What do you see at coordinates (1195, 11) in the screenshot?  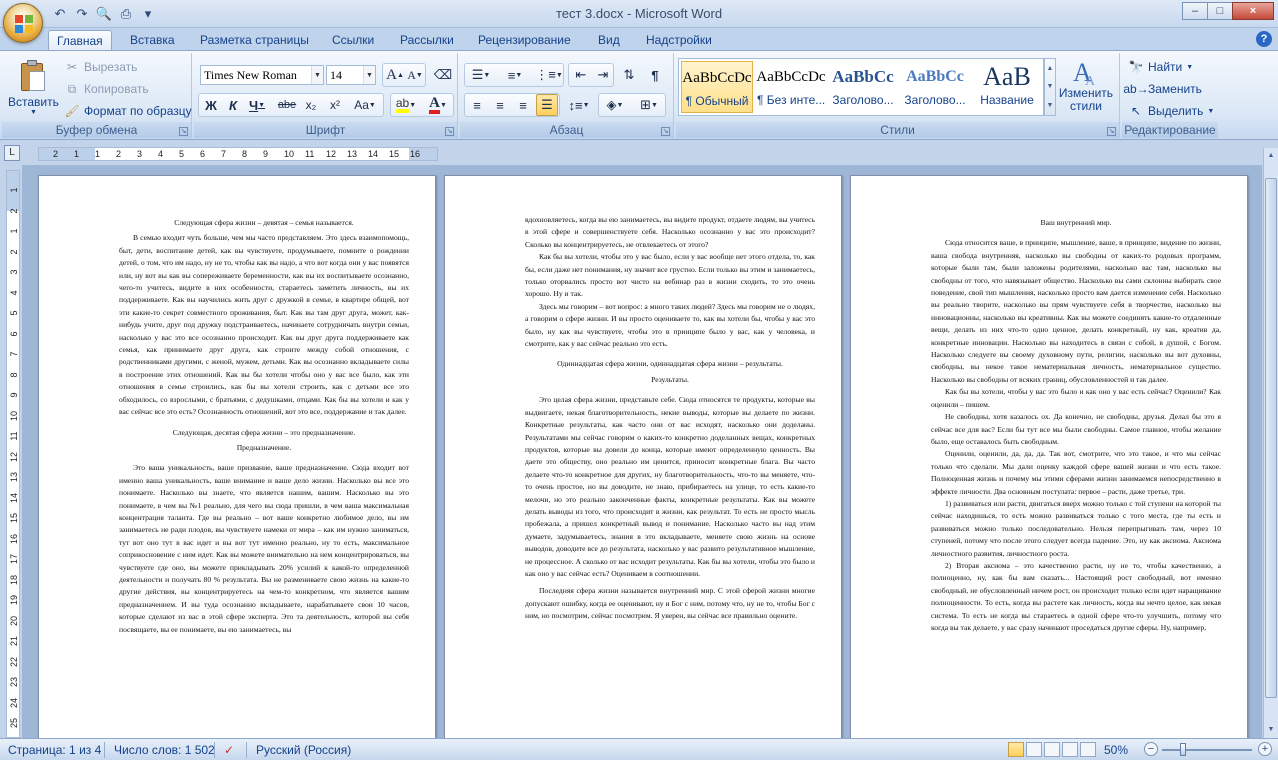 I see `minimize-button: –` at bounding box center [1195, 11].